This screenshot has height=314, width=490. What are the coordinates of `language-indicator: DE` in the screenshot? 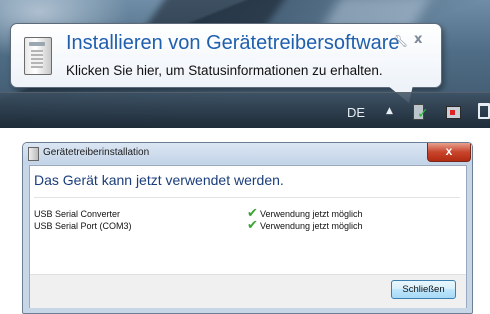 It's located at (356, 112).